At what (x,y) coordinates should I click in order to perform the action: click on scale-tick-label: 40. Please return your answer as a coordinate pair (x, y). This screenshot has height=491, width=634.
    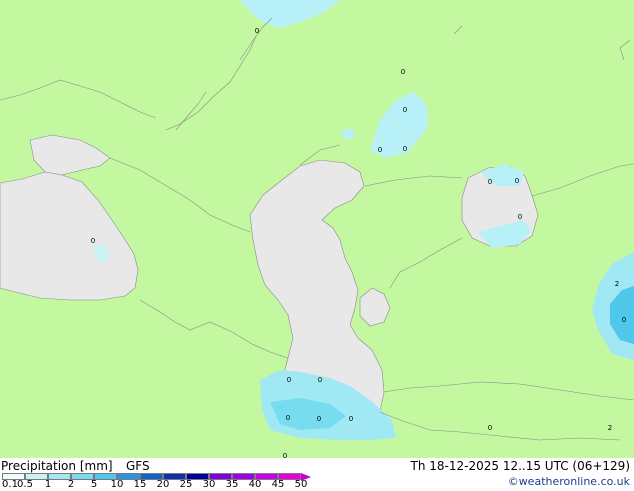
    Looking at the image, I should click on (255, 484).